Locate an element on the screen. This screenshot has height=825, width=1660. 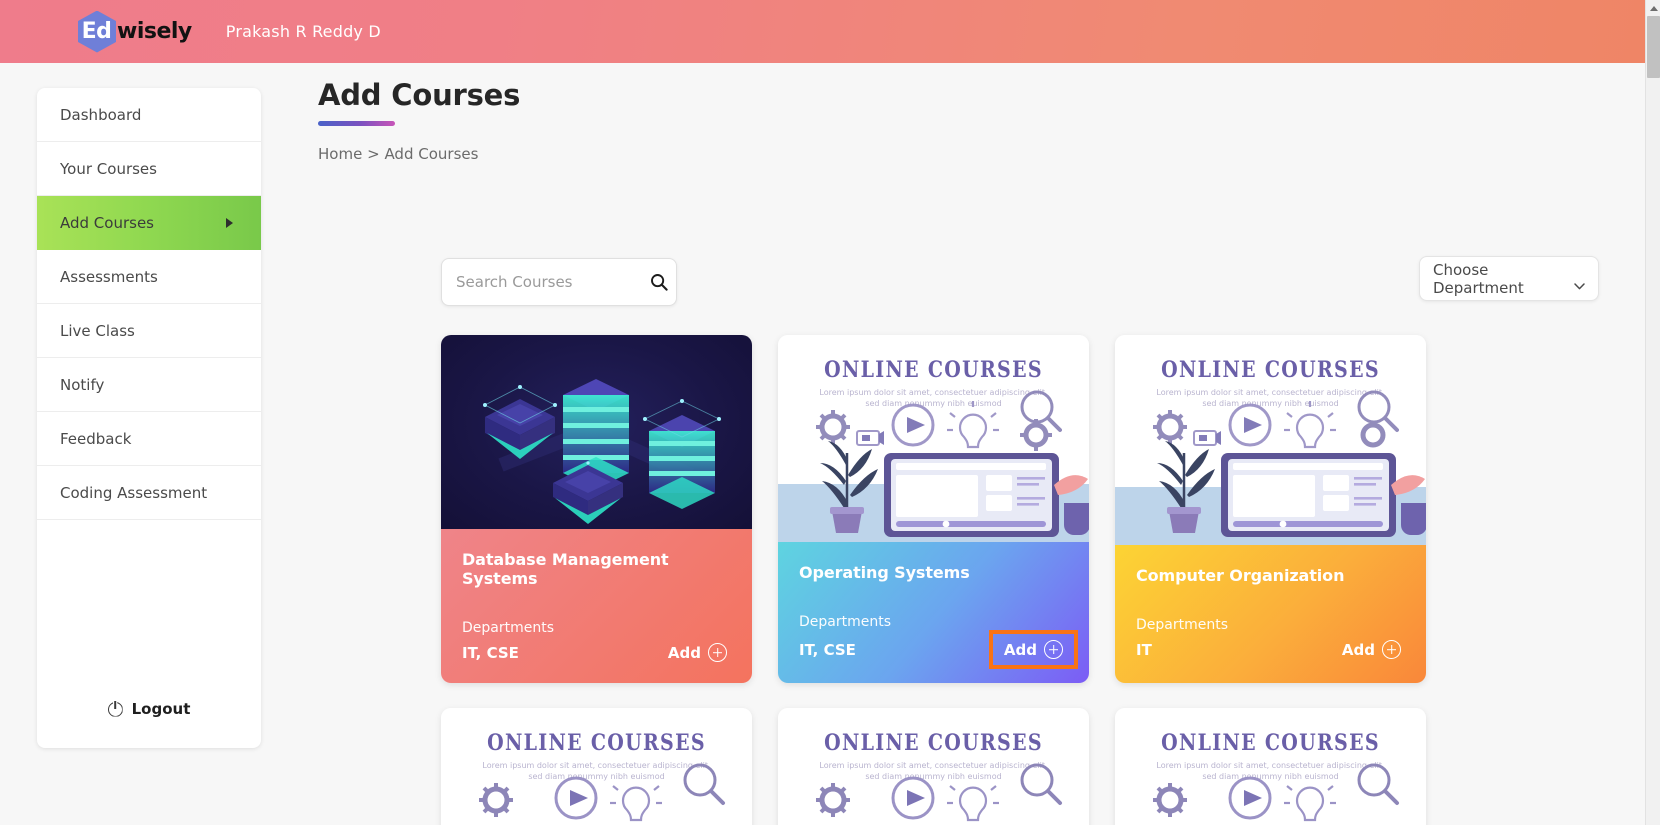
course-card-body: Computer Organization Departments IT Add is located at coordinates (1270, 614).